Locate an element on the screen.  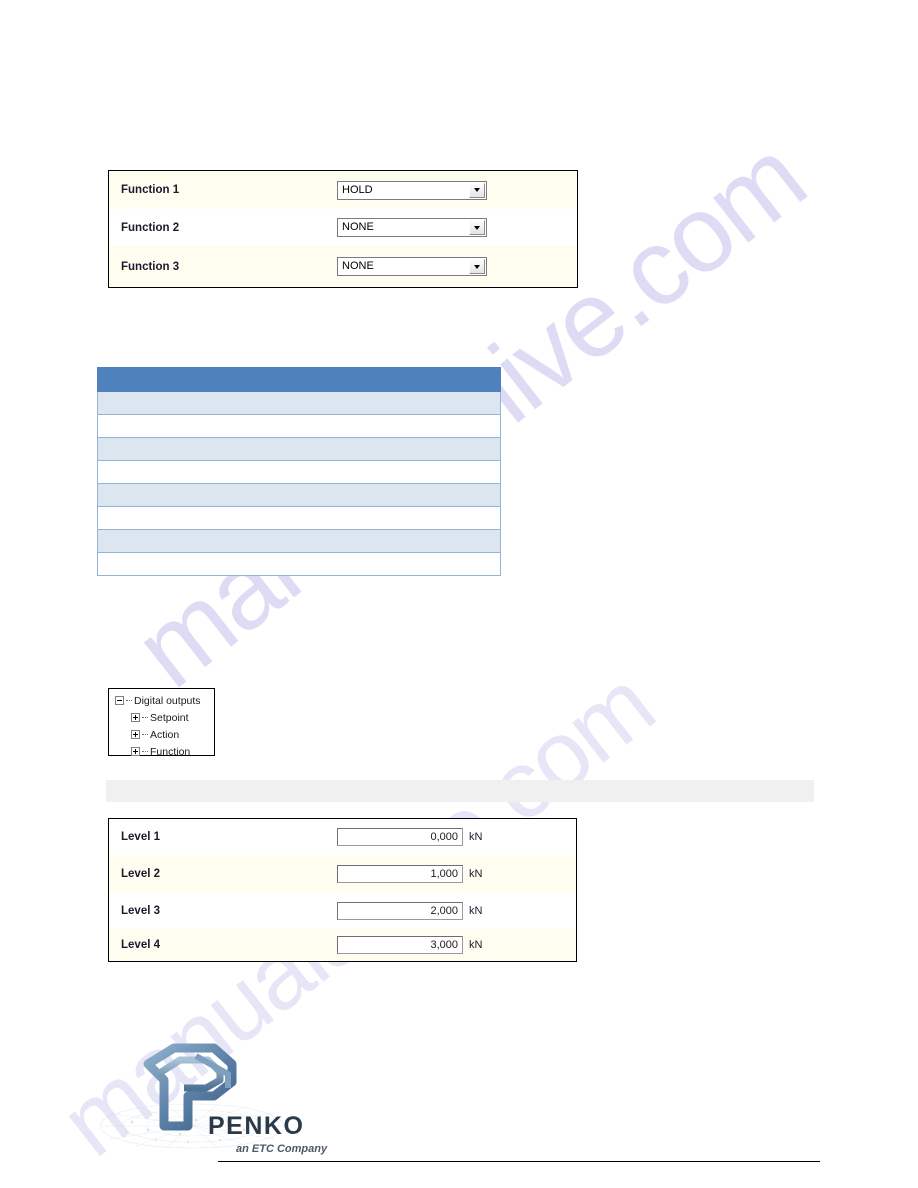
table-header is located at coordinates (299, 379).